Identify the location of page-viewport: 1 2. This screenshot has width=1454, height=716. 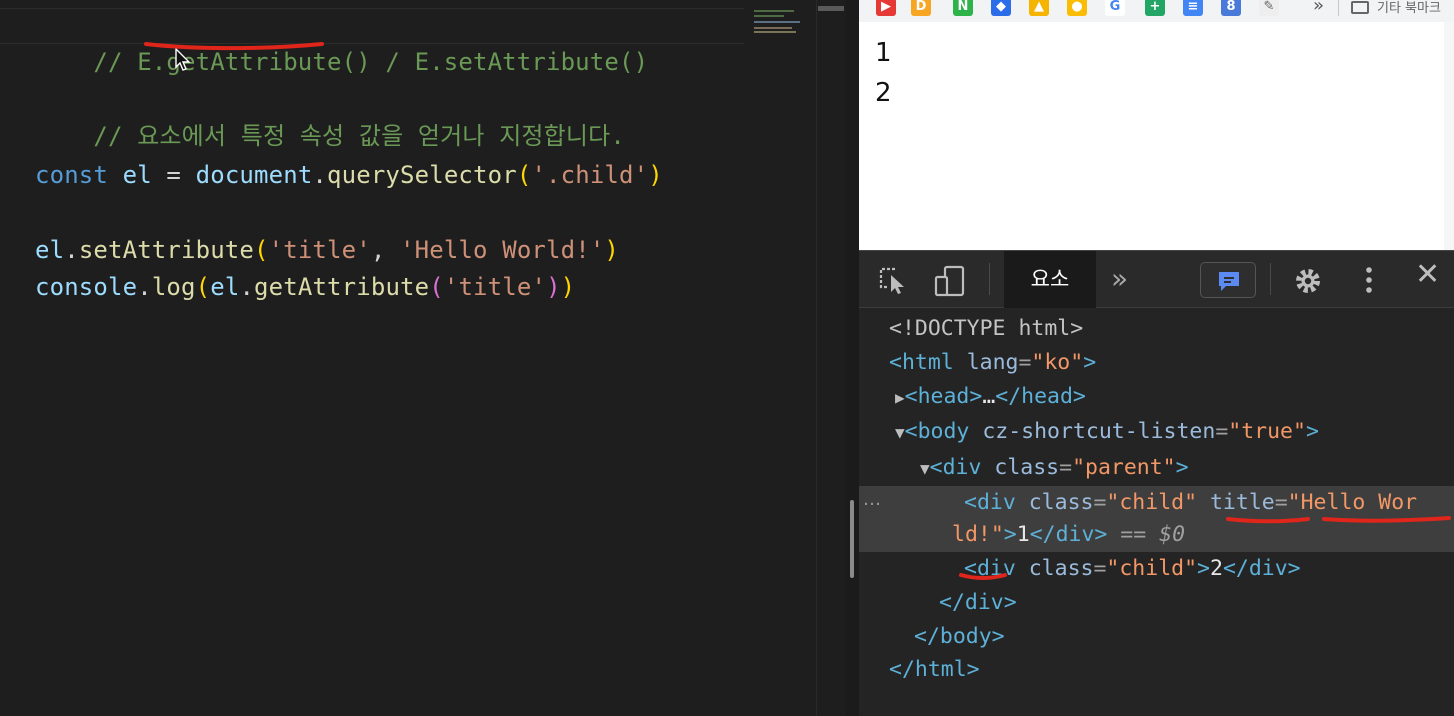
(1156, 136).